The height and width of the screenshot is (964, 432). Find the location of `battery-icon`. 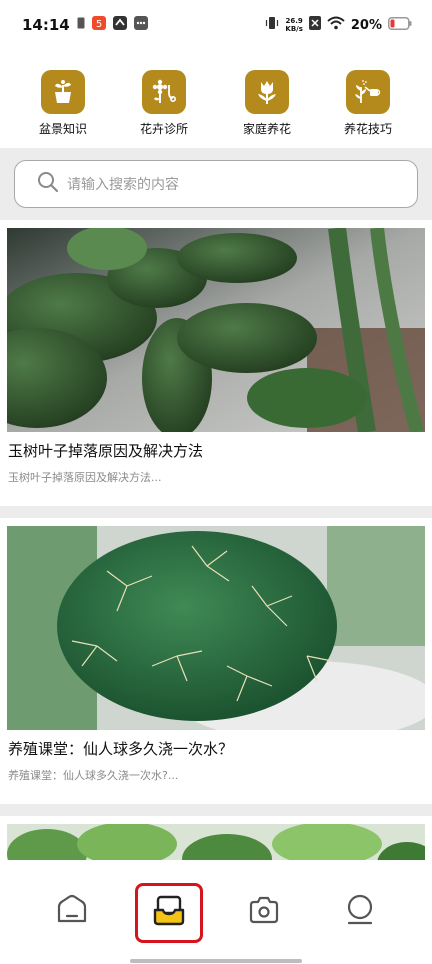

battery-icon is located at coordinates (400, 25).